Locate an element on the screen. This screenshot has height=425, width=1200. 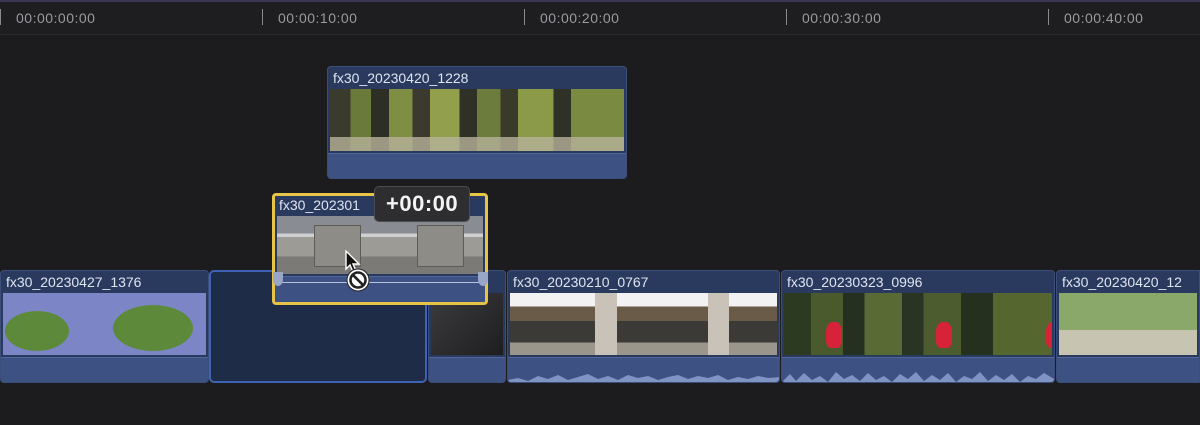
storyline-clip-4: fx30_20230323_0996 is located at coordinates (918, 326).